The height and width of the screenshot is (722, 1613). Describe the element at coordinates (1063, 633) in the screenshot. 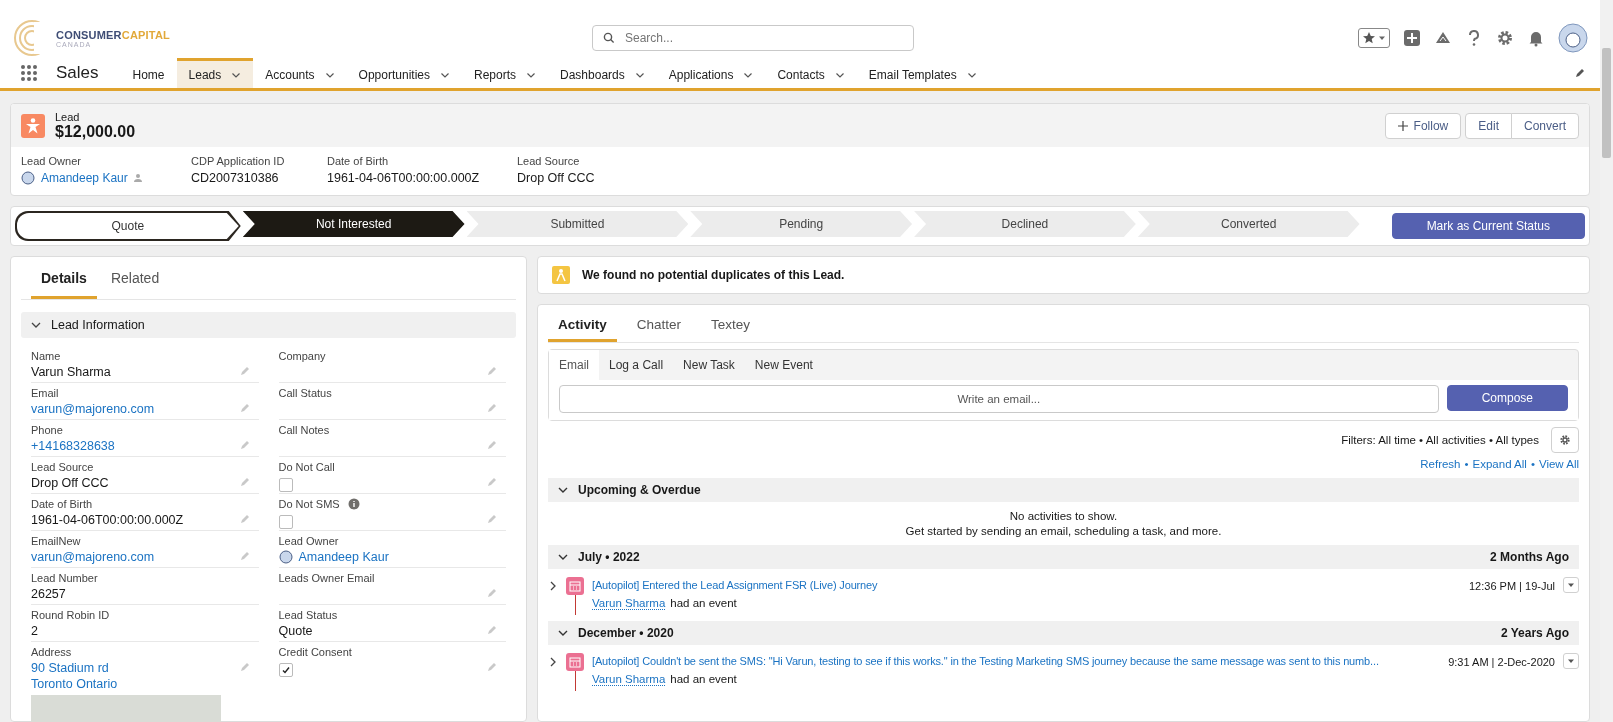

I see `group-header: December • 2020 2 Years Ago` at that location.